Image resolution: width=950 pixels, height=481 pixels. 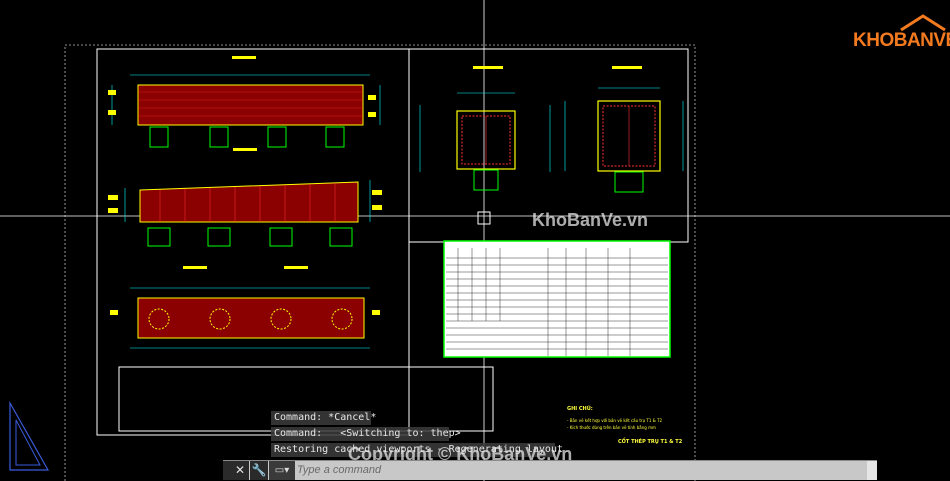 I want to click on khobanve-logo: KHOBANVE, so click(x=901, y=34).